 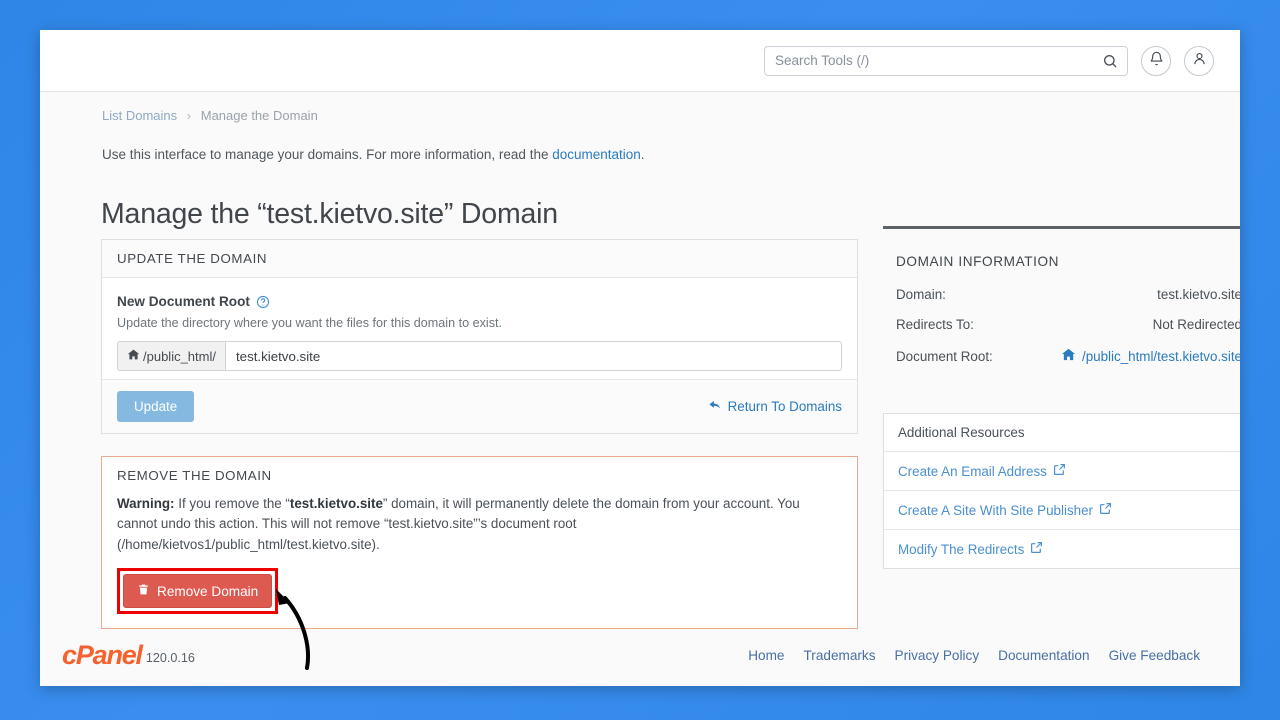 What do you see at coordinates (179, 356) in the screenshot?
I see `document-root-prefix-text: /public_html/` at bounding box center [179, 356].